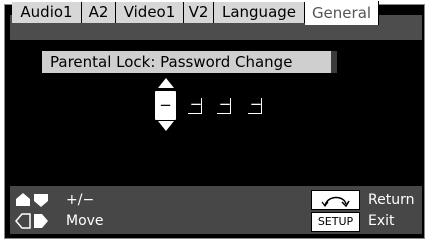 This screenshot has height=243, width=430. What do you see at coordinates (166, 126) in the screenshot?
I see `decrement-arrow-icon` at bounding box center [166, 126].